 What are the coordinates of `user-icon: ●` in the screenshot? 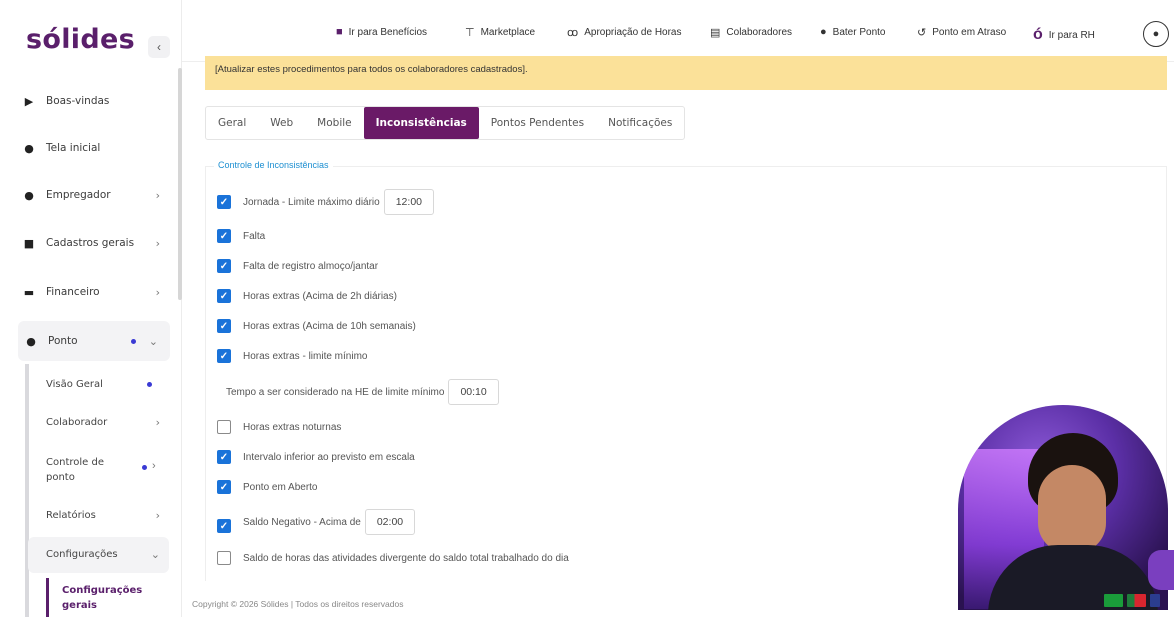 It's located at (1156, 34).